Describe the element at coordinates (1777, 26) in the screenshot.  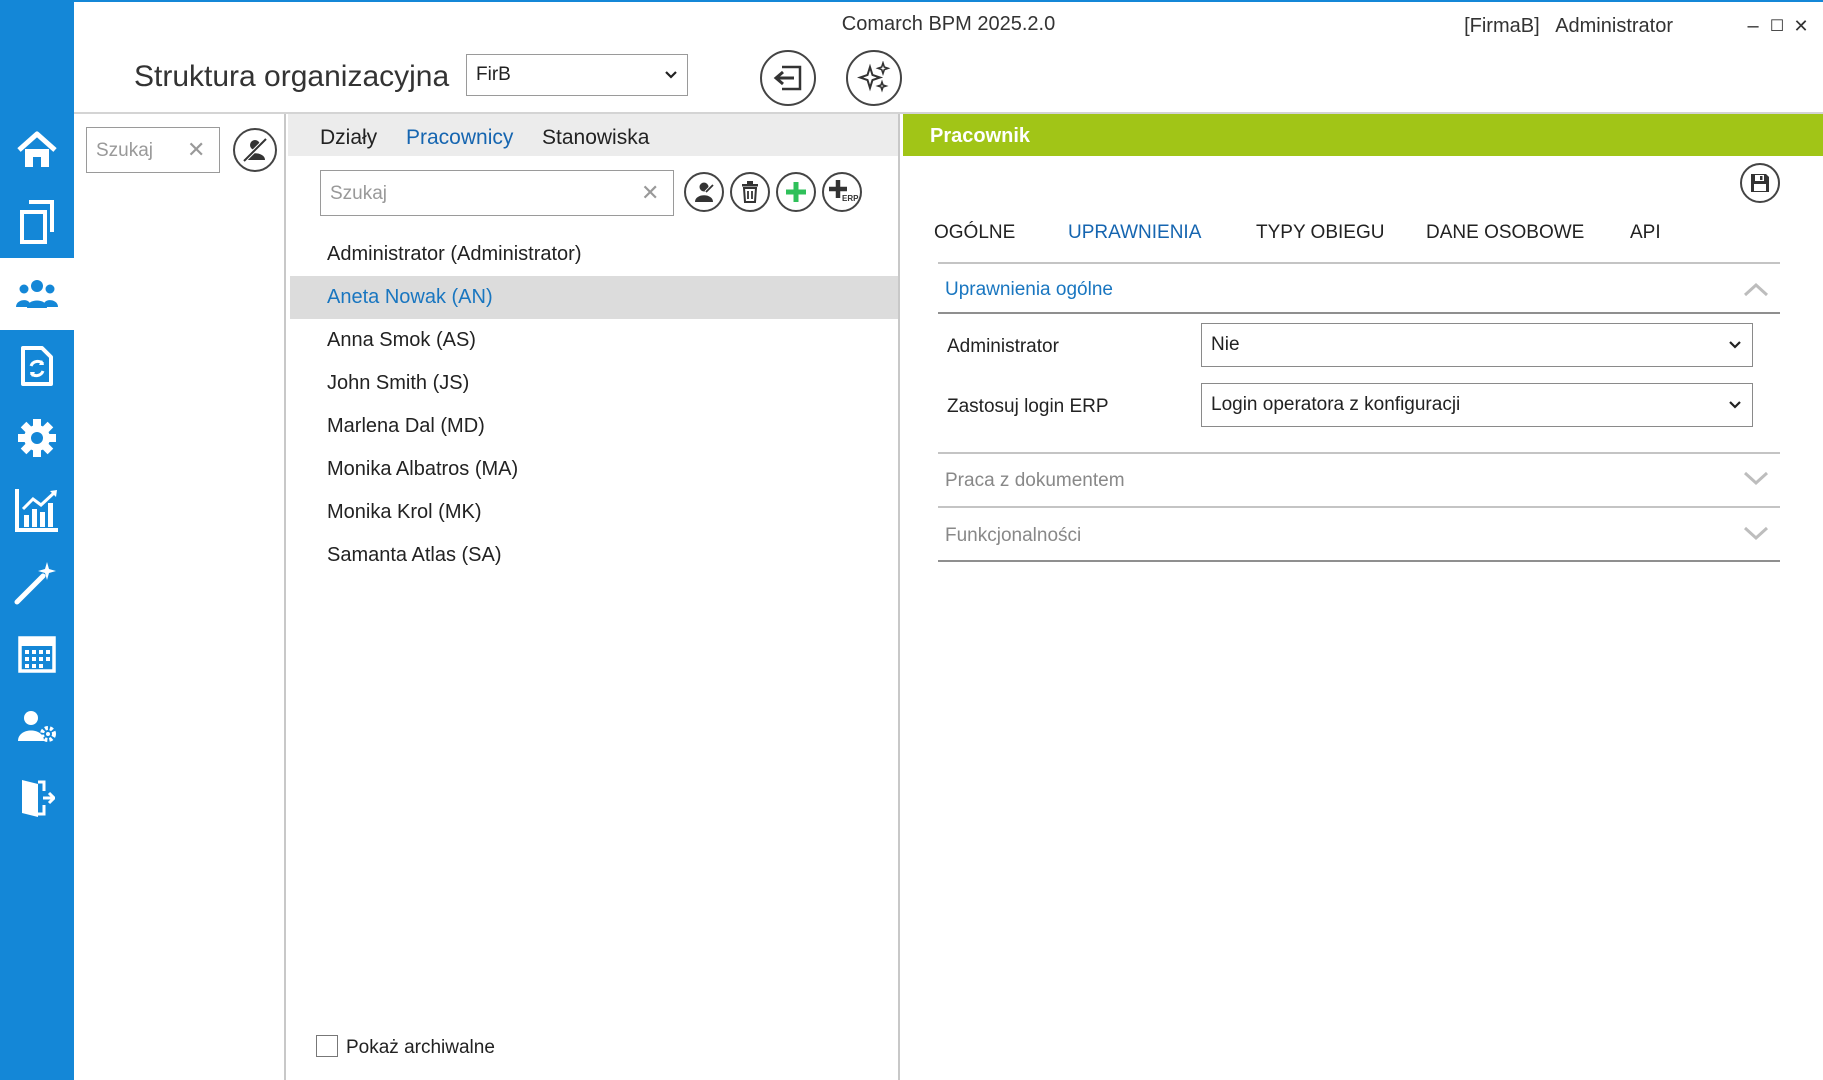
I see `maximize-button: ☐` at that location.